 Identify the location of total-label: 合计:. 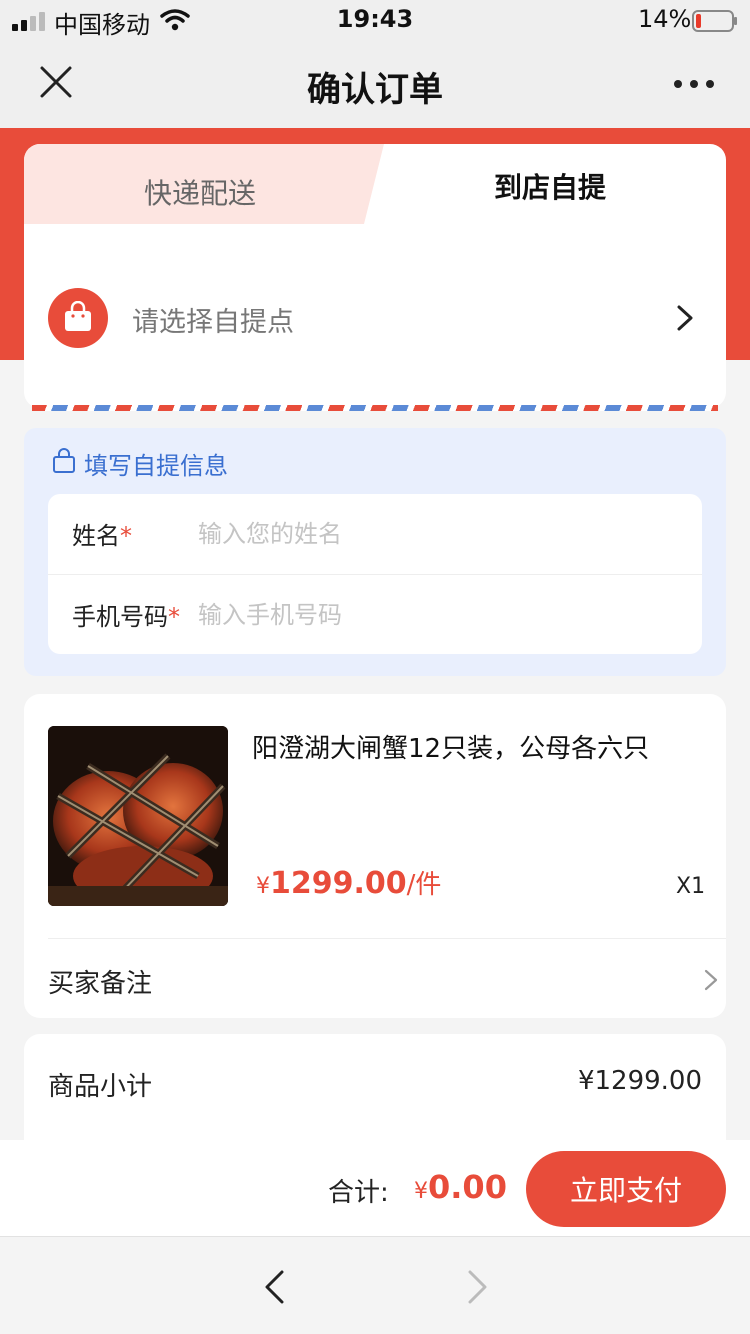
(358, 1193).